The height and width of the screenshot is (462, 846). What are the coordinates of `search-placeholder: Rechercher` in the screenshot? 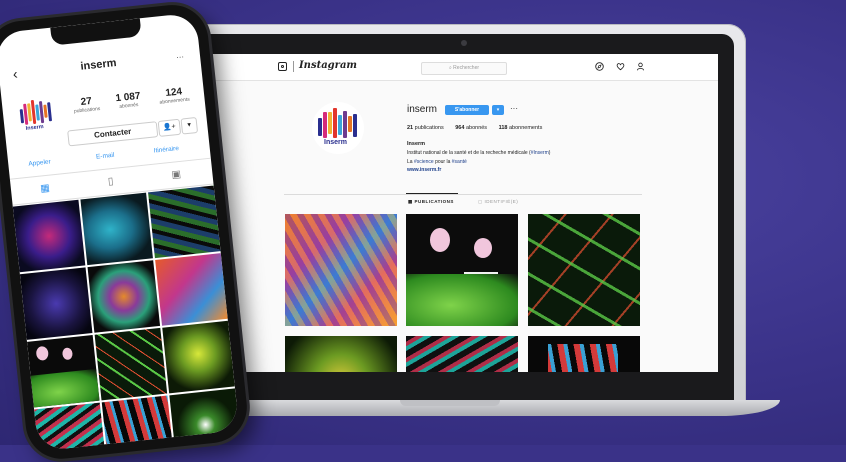 It's located at (466, 68).